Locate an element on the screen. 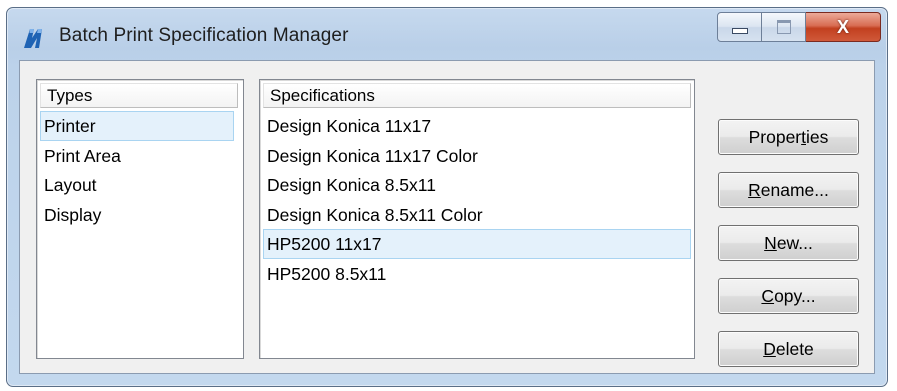 Image resolution: width=897 pixels, height=391 pixels. window-controls: X is located at coordinates (799, 27).